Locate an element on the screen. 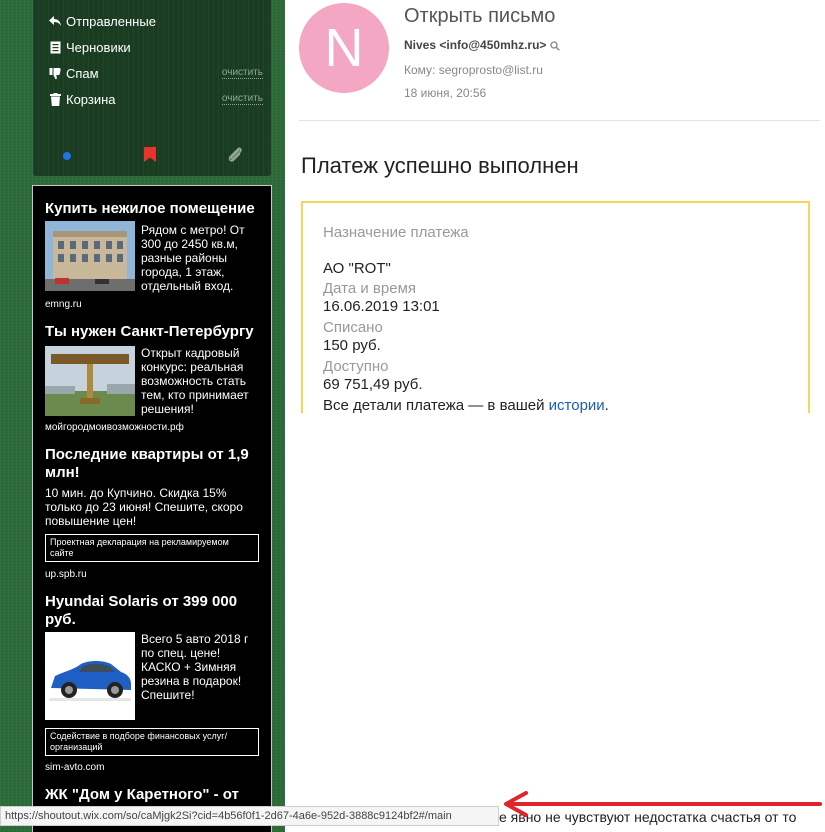 The width and height of the screenshot is (825, 832). ad-image-building is located at coordinates (90, 256).